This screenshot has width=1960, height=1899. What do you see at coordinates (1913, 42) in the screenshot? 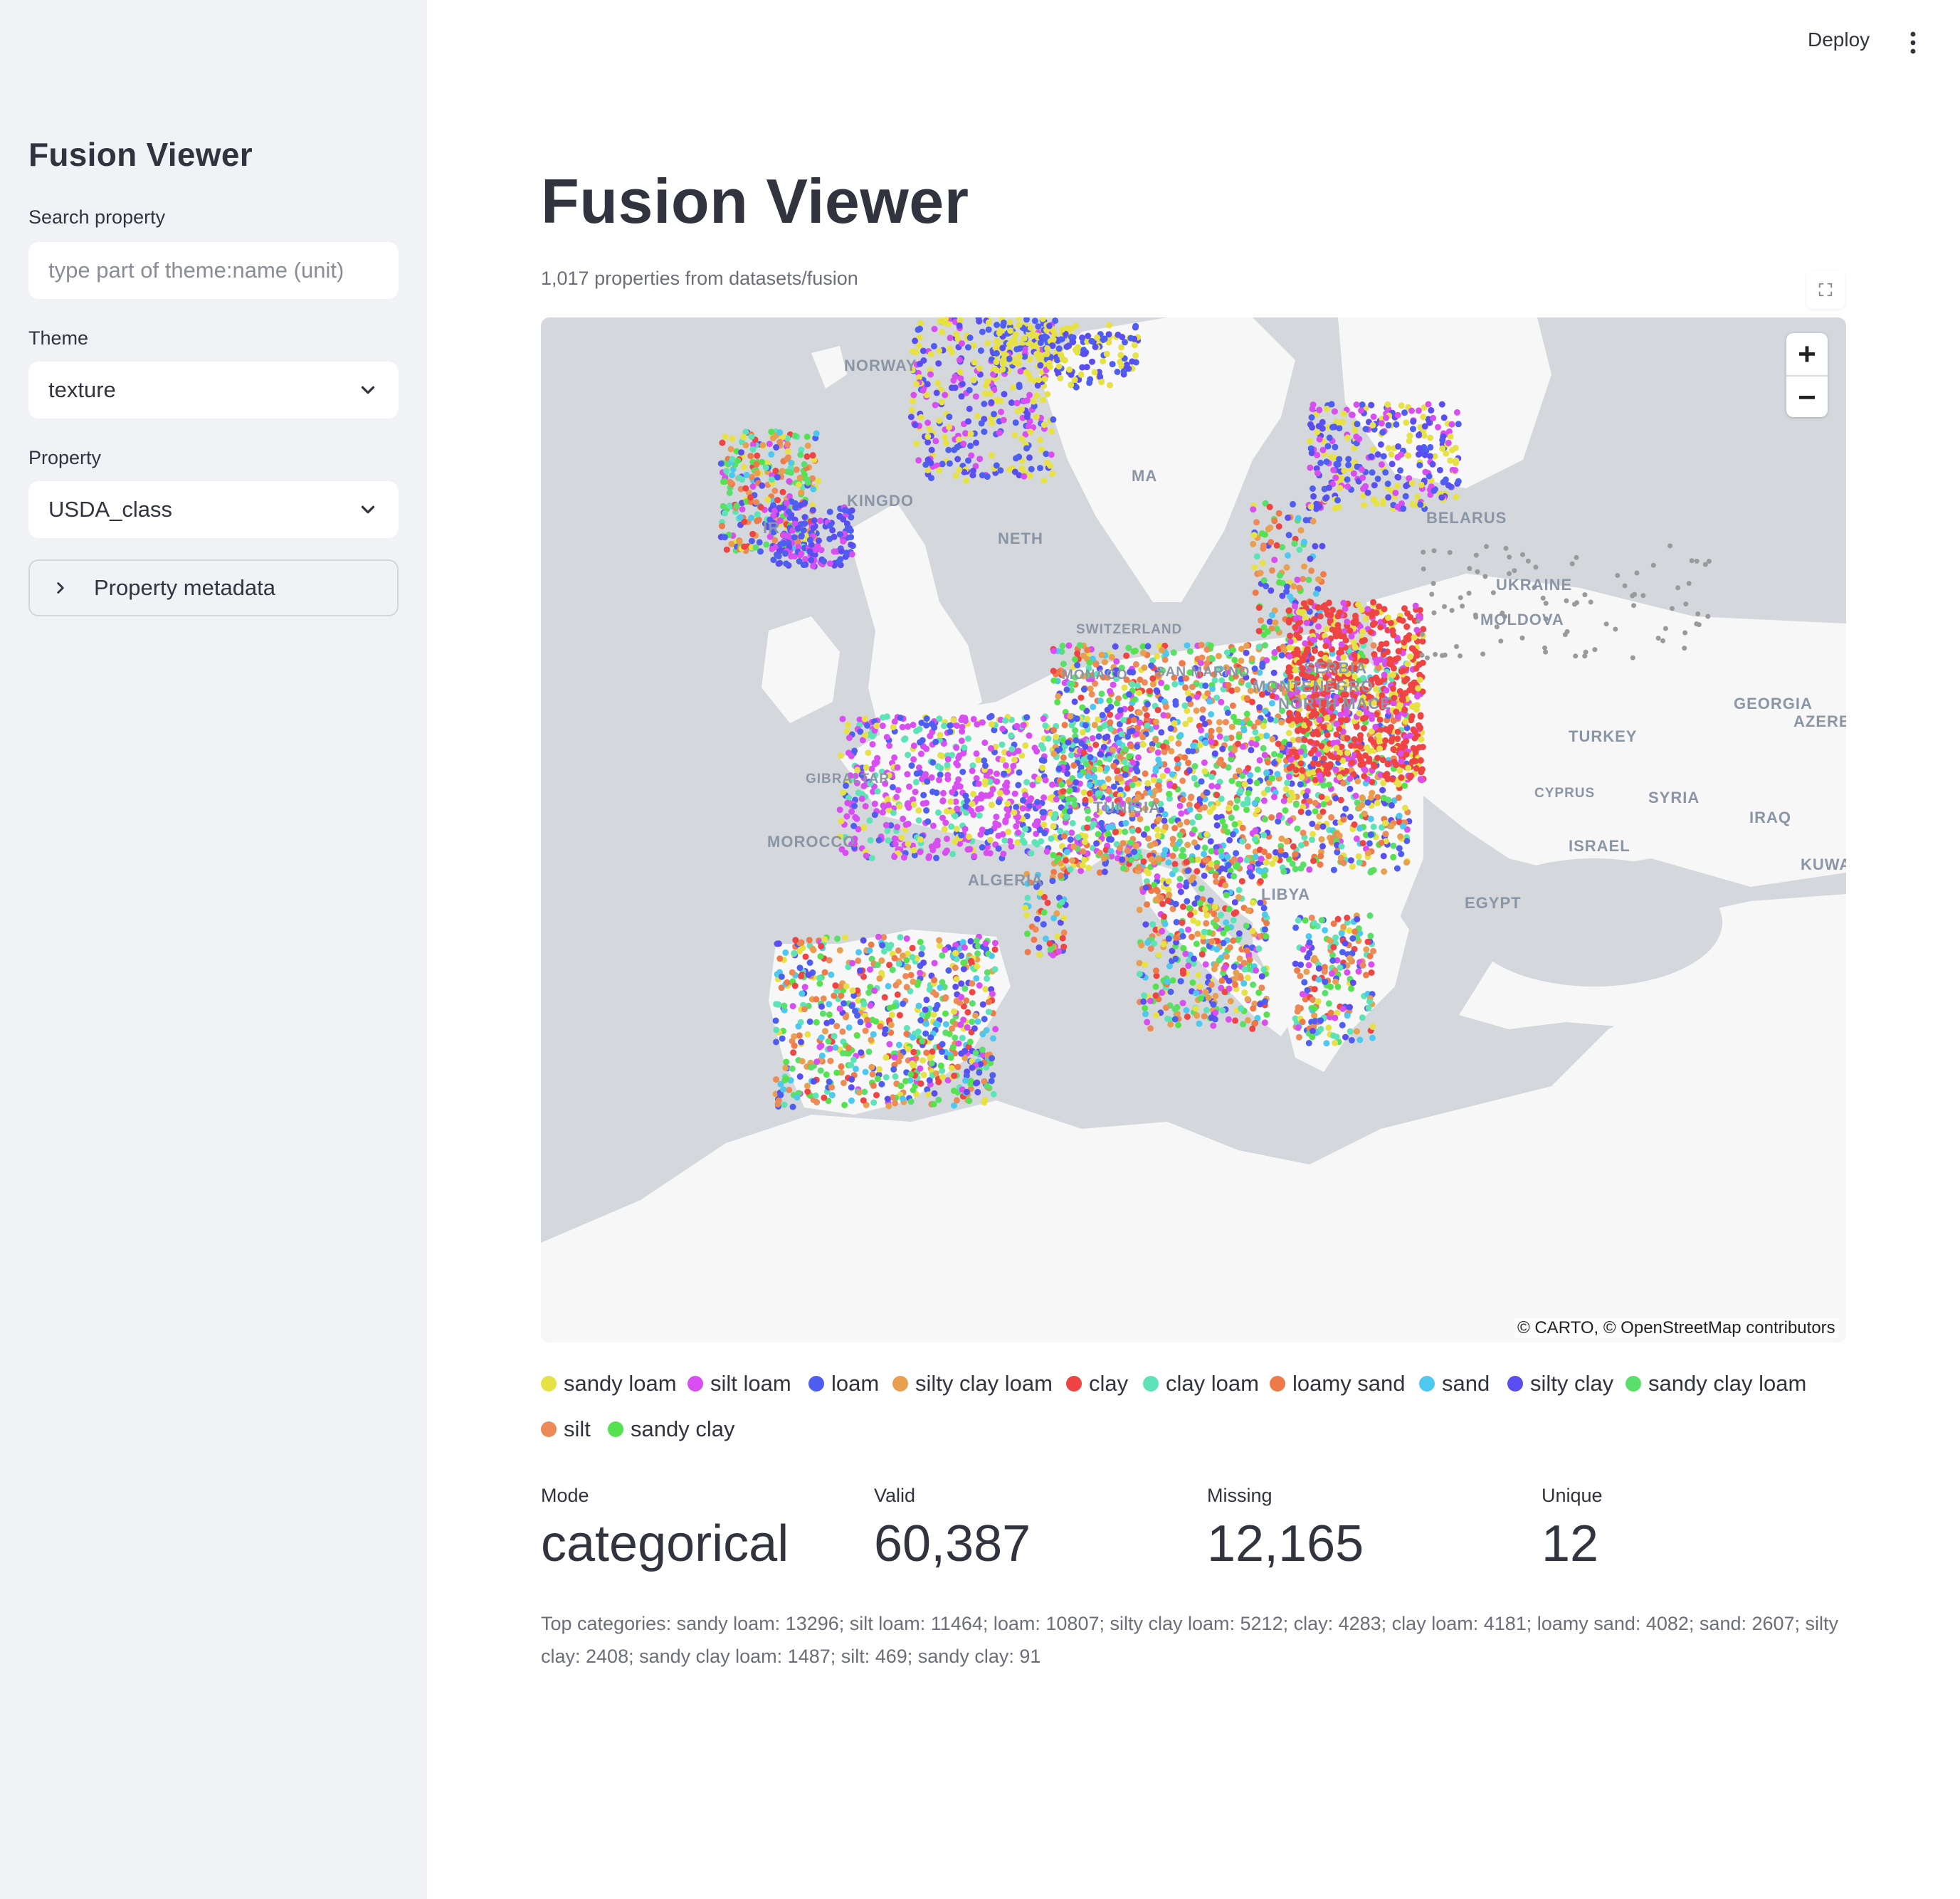
I see `main-menu-icon` at bounding box center [1913, 42].